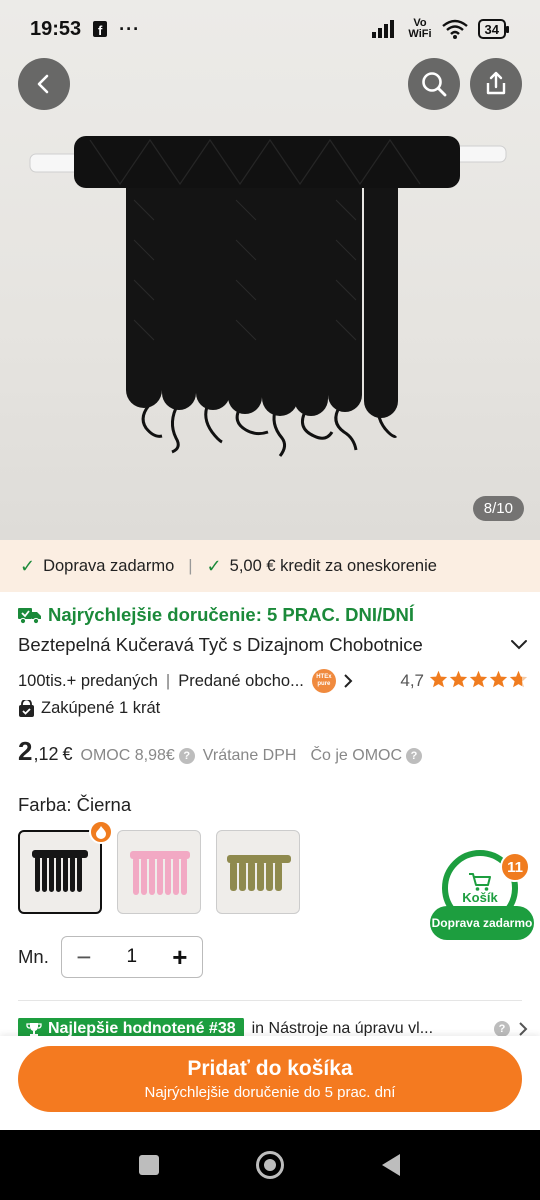 The width and height of the screenshot is (540, 1200). What do you see at coordinates (518, 681) in the screenshot?
I see `half-star-icon` at bounding box center [518, 681].